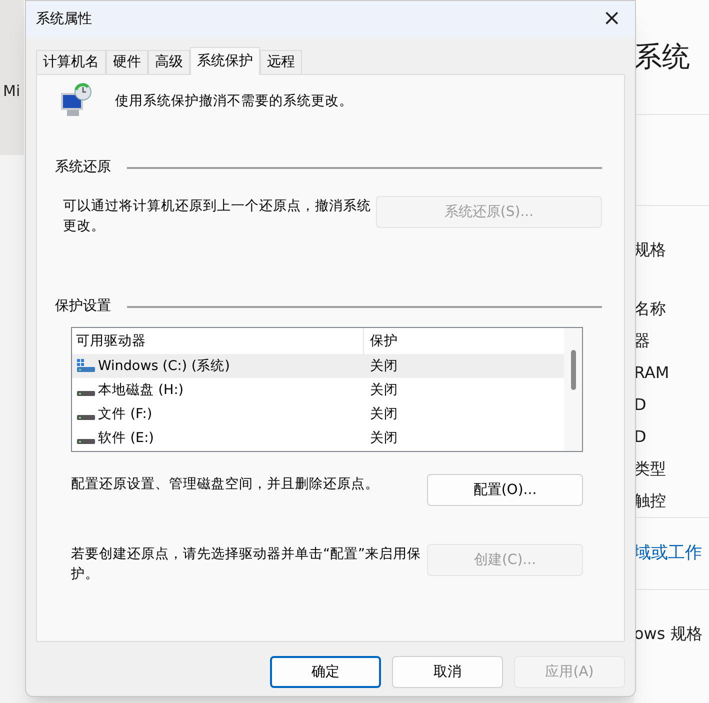  Describe the element at coordinates (71, 62) in the screenshot. I see `tab: 计算机名` at that location.